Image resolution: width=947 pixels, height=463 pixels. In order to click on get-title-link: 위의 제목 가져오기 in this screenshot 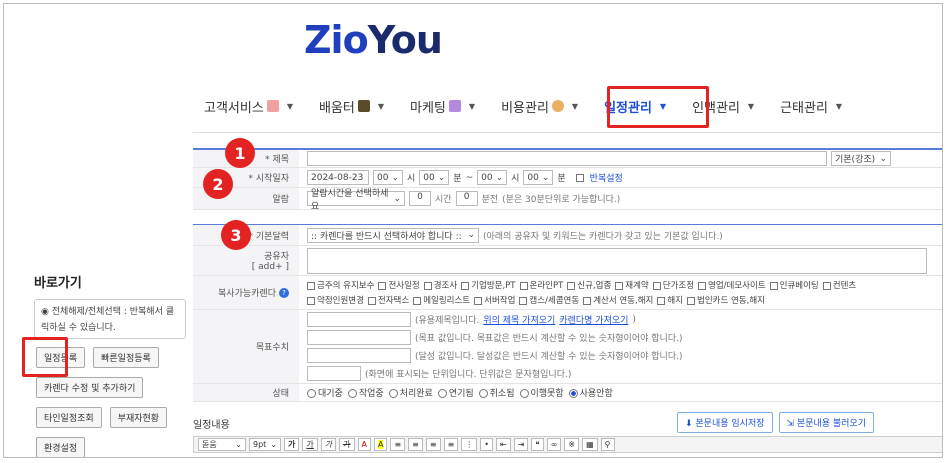, I will do `click(519, 319)`.